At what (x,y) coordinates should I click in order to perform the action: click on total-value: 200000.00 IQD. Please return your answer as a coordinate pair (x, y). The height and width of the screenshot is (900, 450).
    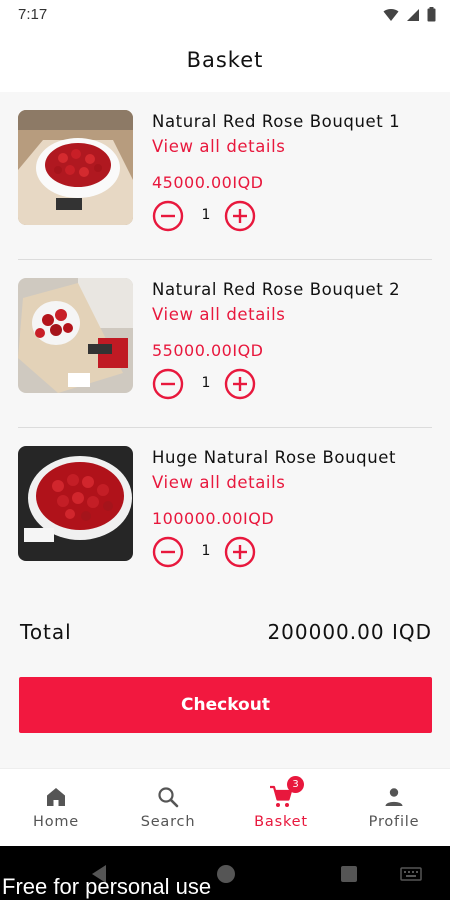
    Looking at the image, I should click on (349, 632).